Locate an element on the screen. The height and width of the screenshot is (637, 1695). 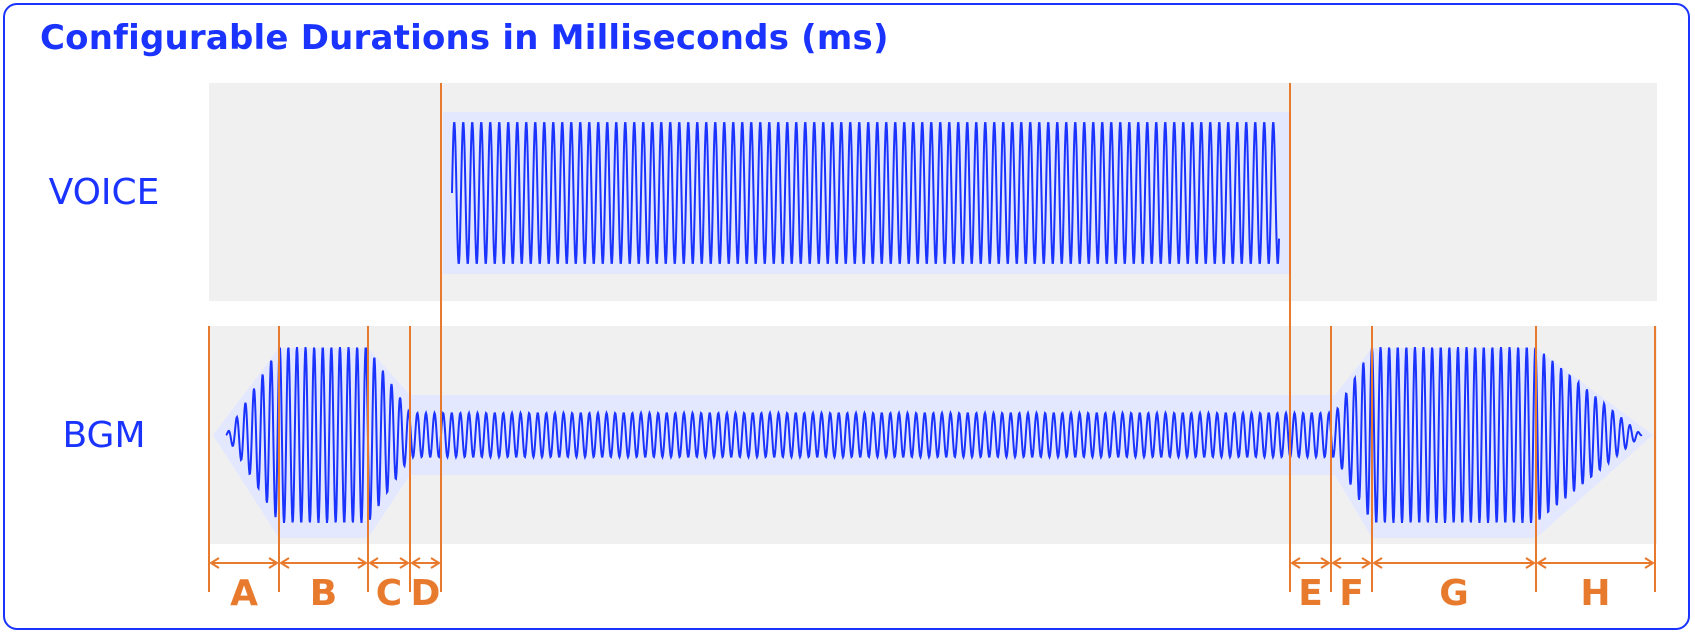
segment-label-e: E is located at coordinates (1310, 593).